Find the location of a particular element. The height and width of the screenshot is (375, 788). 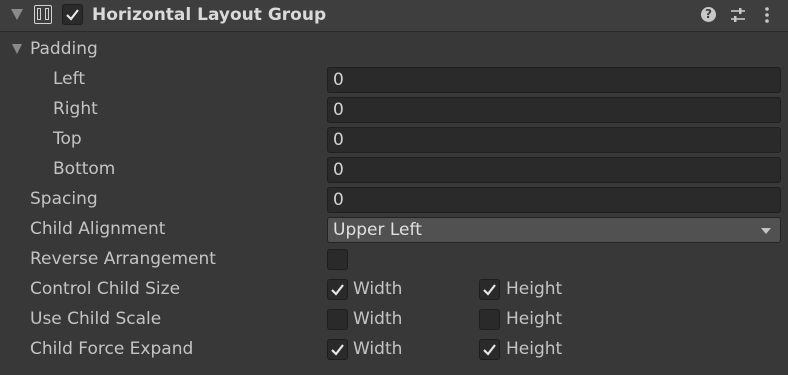

padding-foldout-arrow-icon is located at coordinates (17, 49).